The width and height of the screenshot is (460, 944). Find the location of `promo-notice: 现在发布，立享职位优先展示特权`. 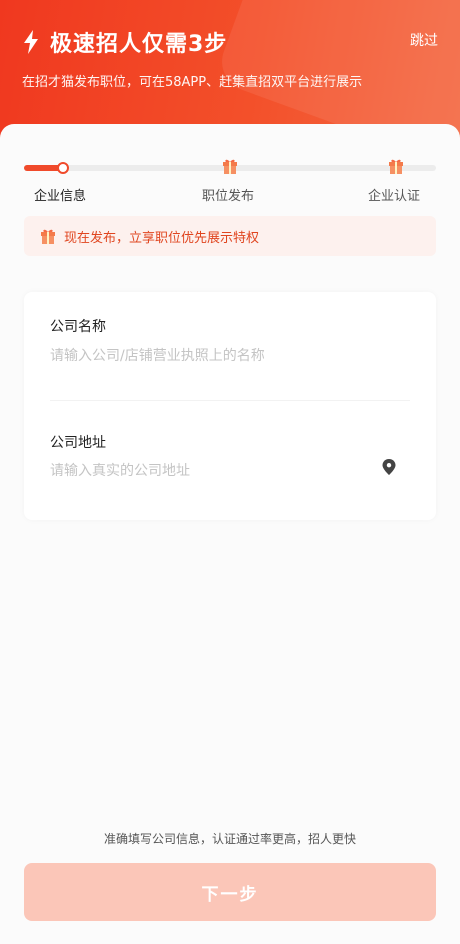

promo-notice: 现在发布，立享职位优先展示特权 is located at coordinates (230, 236).